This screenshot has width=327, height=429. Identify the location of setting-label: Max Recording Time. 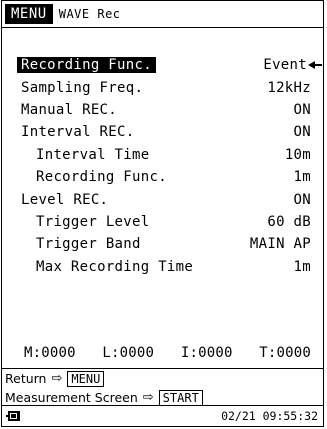
(115, 266).